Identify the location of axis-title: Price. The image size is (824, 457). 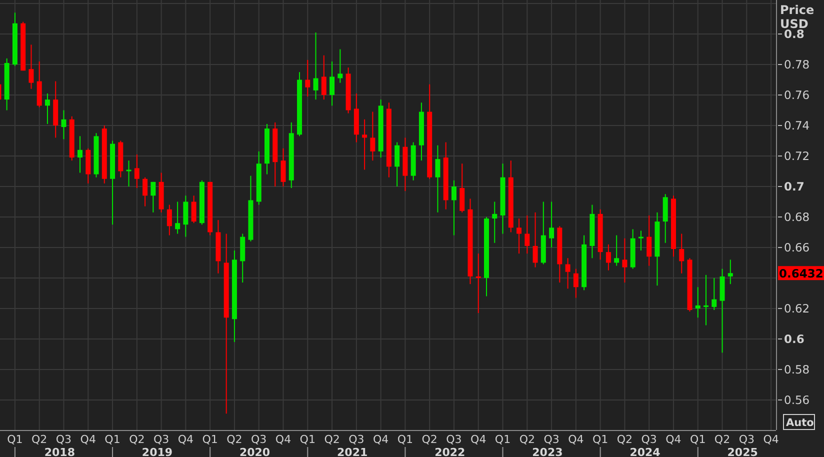
(797, 10).